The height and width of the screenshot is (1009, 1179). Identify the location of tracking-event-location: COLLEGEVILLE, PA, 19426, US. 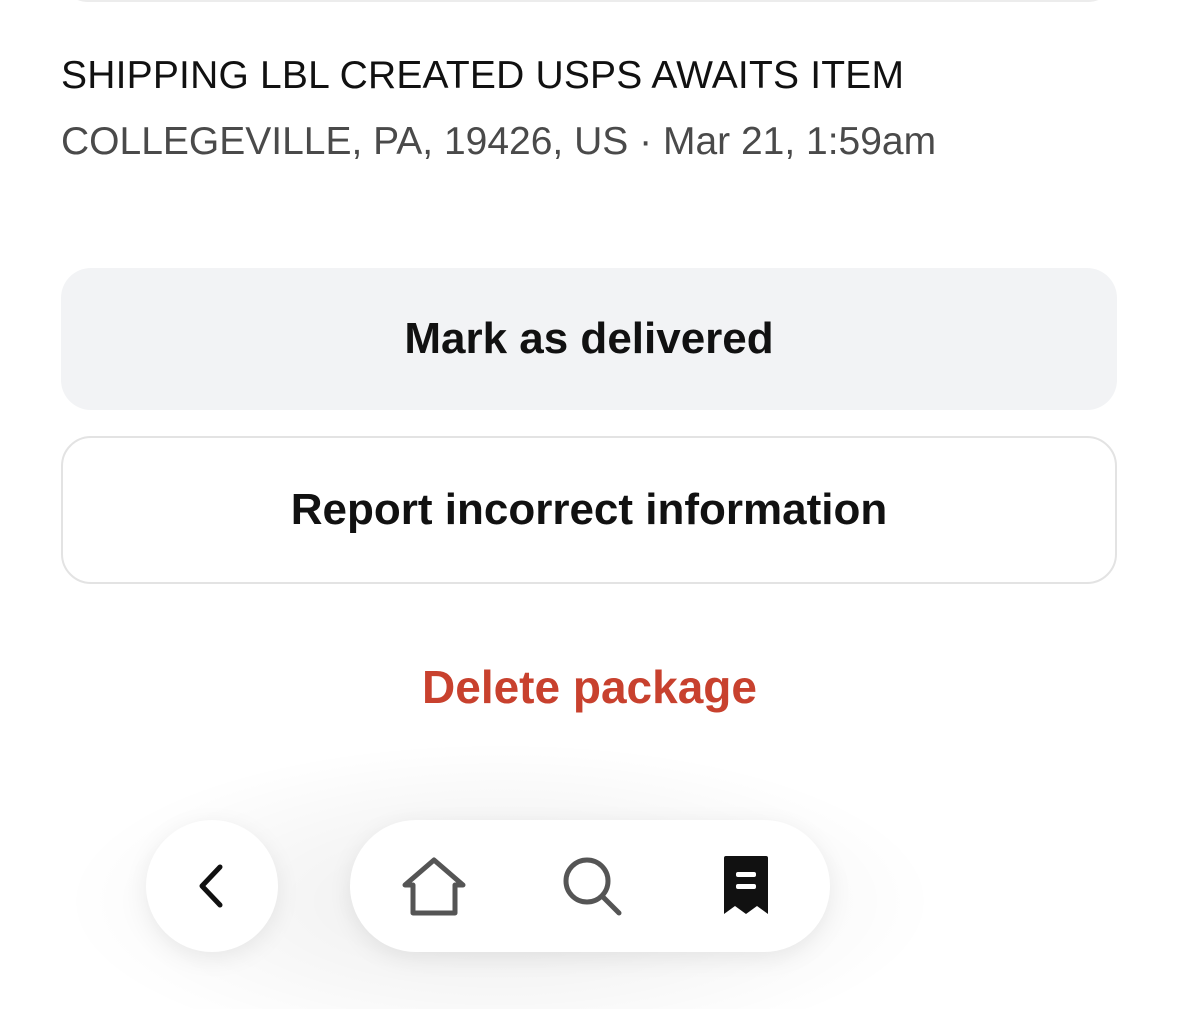
(345, 141).